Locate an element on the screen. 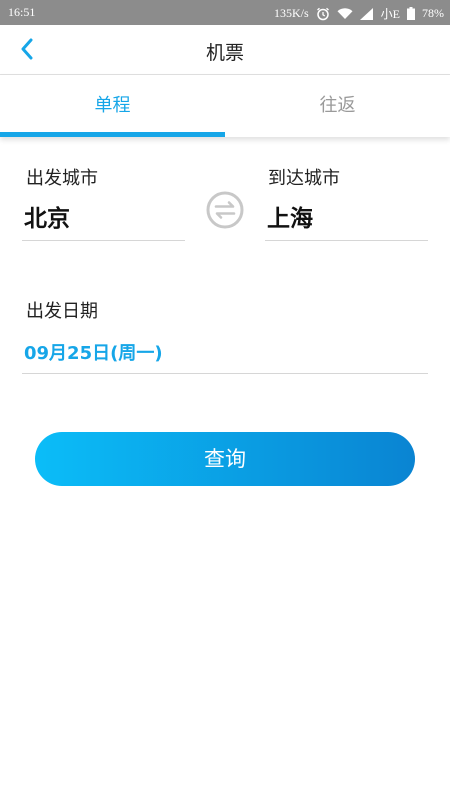 The height and width of the screenshot is (800, 450). tab-one-way: 单程 is located at coordinates (112, 106).